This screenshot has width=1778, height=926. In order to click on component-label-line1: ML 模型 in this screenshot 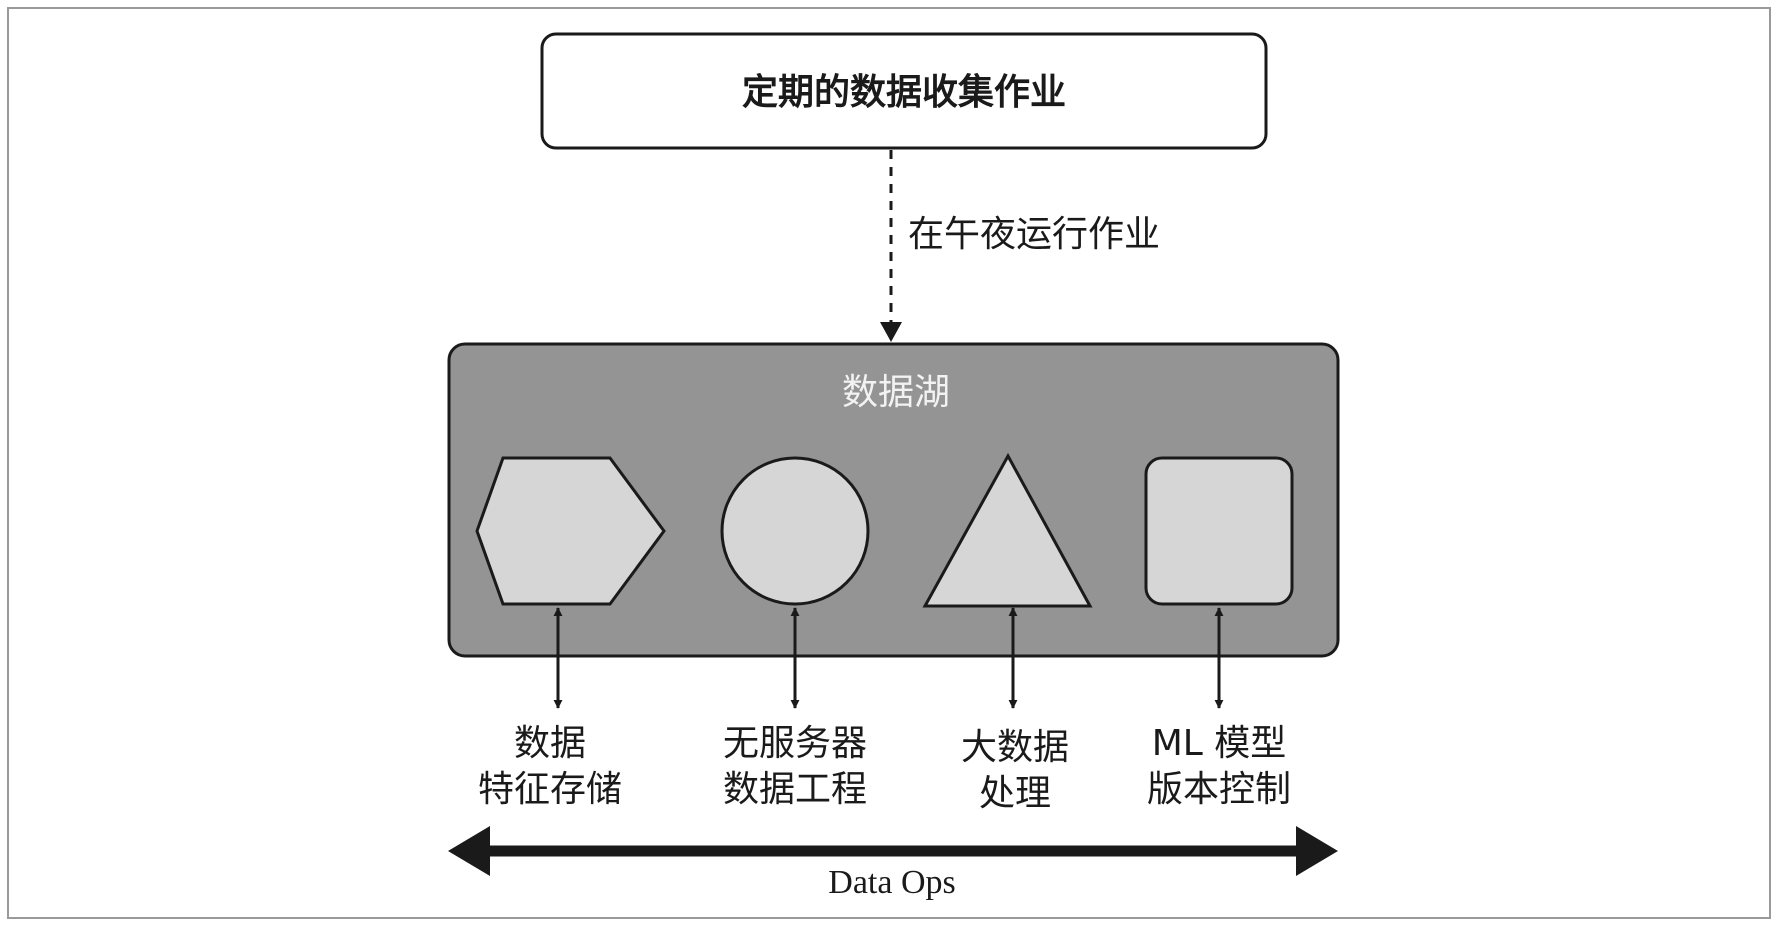, I will do `click(1219, 743)`.